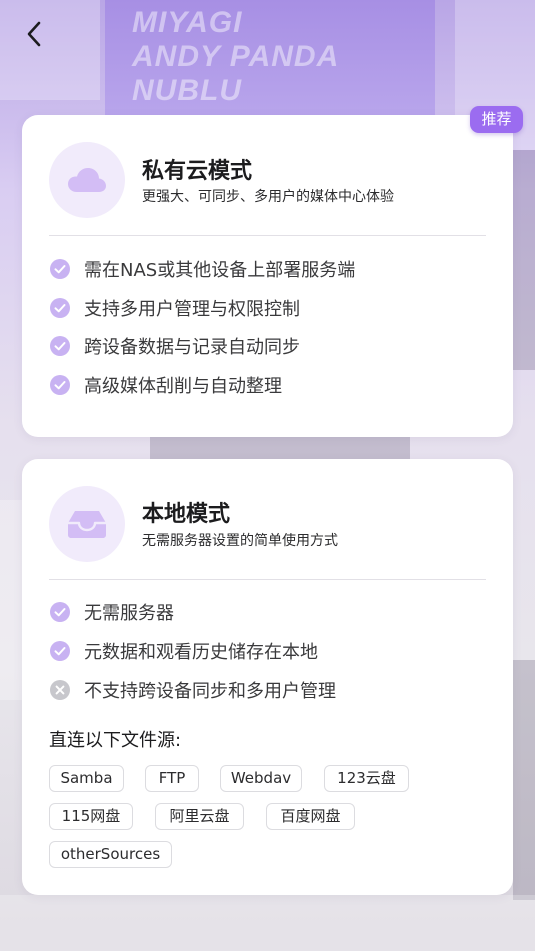  I want to click on cloud-mode-title: 私有云模式, so click(197, 171).